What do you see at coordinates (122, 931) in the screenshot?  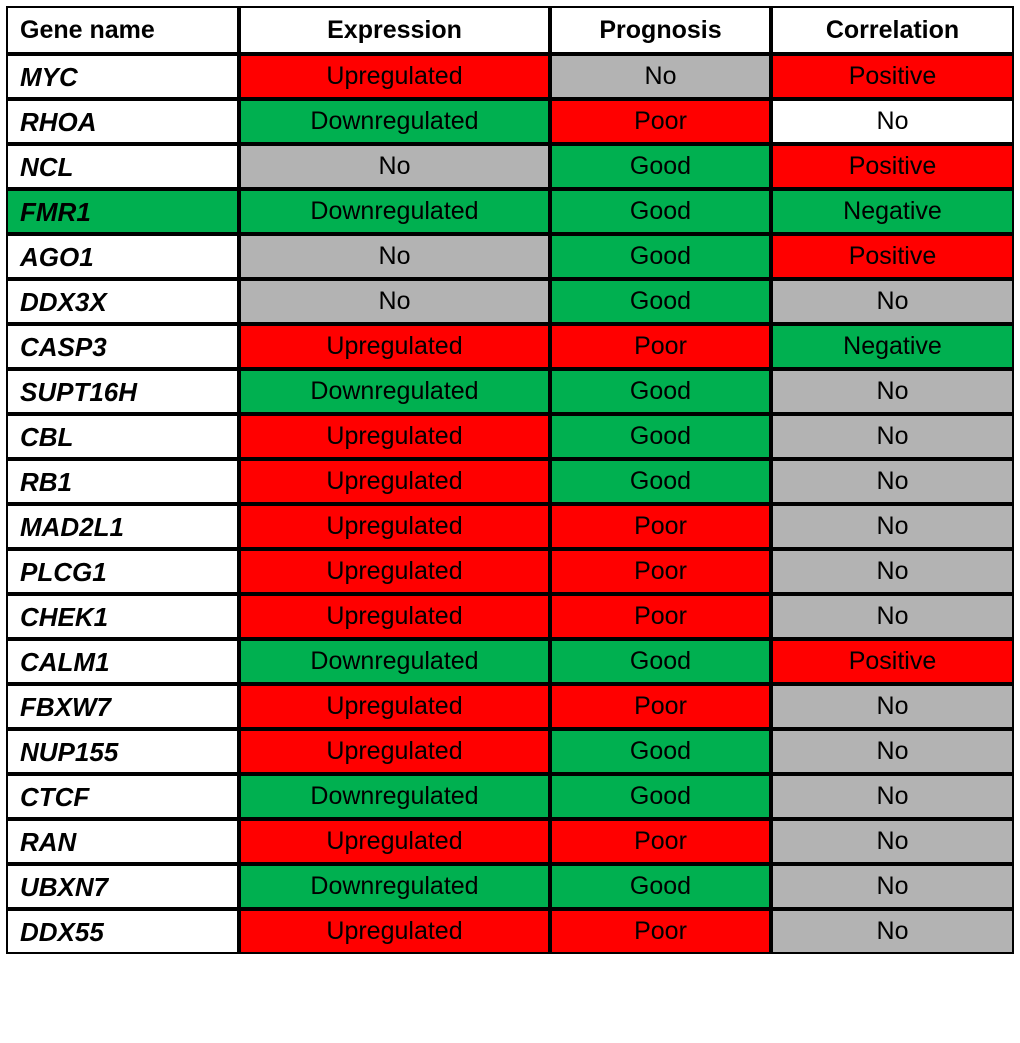 I see `cell-gene-name: DDX55` at bounding box center [122, 931].